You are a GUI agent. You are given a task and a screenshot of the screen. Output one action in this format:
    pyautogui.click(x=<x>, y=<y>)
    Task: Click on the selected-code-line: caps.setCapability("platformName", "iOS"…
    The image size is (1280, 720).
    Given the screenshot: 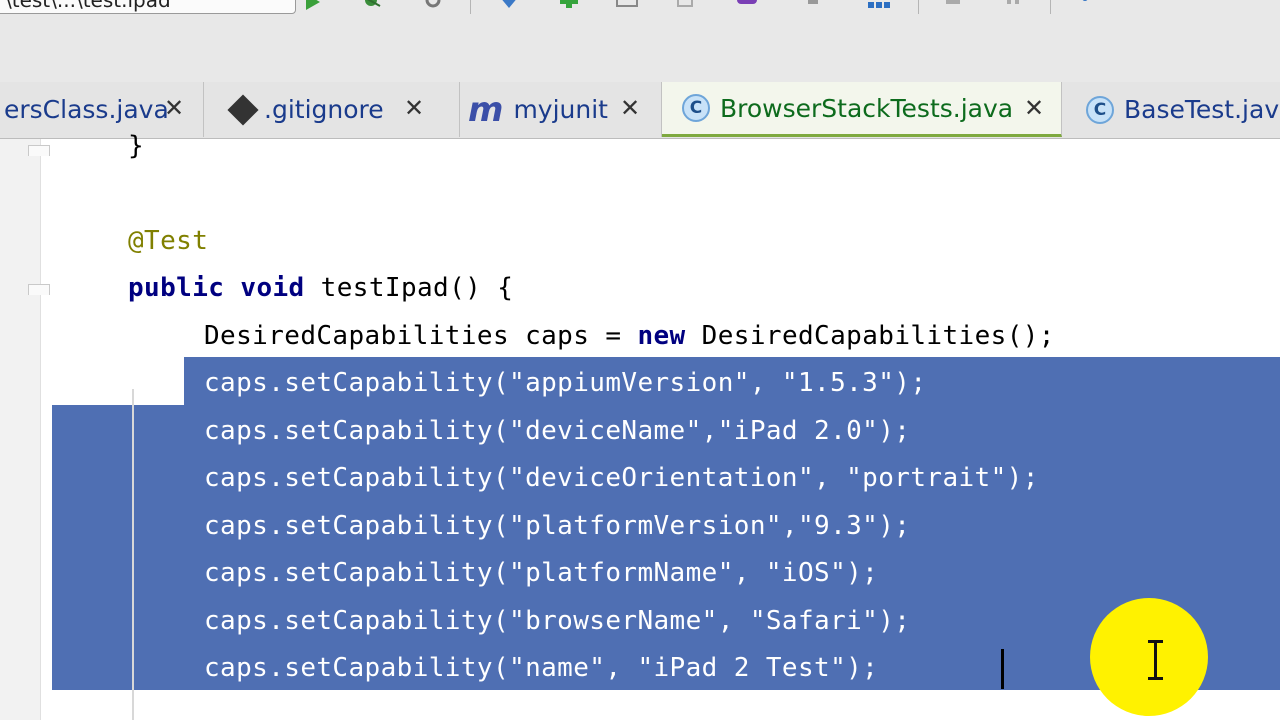 What is the action you would take?
    pyautogui.click(x=541, y=573)
    